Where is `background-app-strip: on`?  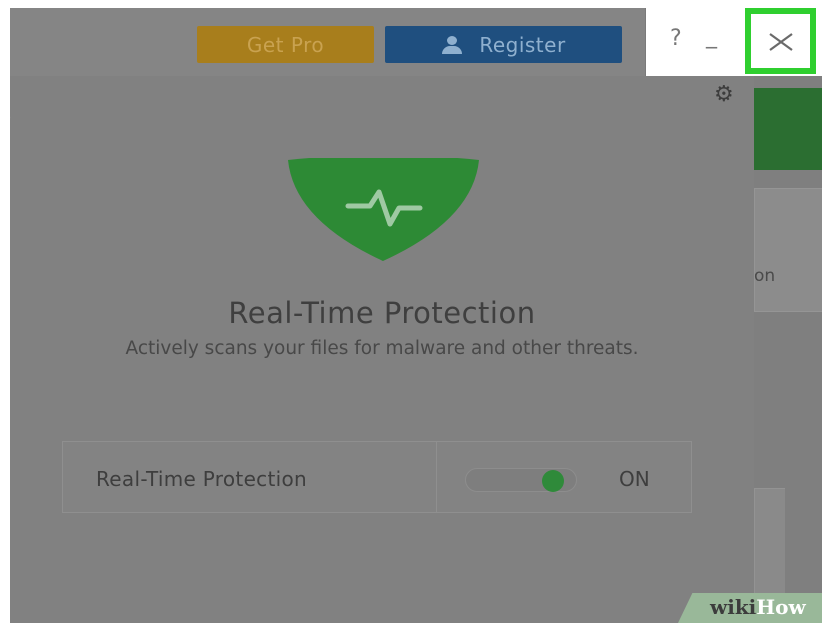 background-app-strip: on is located at coordinates (788, 349).